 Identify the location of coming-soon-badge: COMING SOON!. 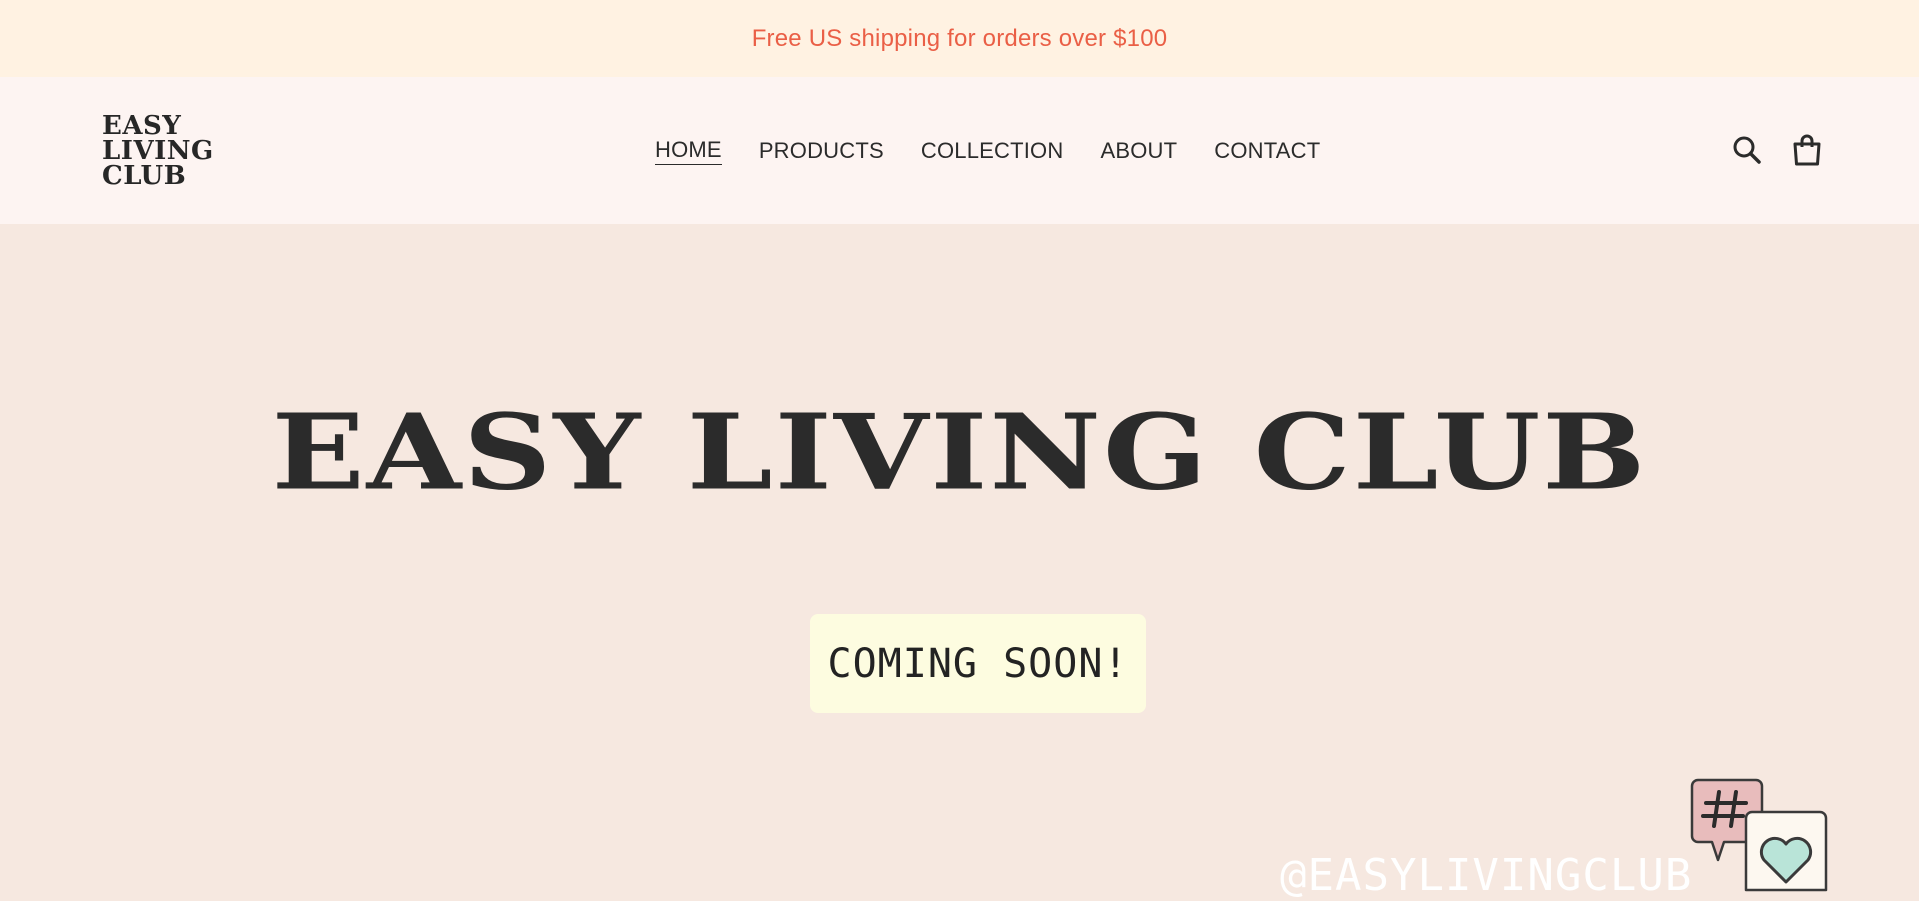
(978, 663).